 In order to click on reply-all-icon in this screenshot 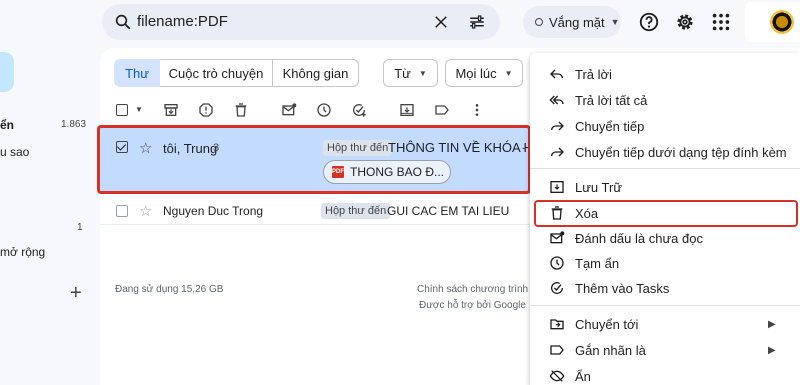, I will do `click(556, 100)`.